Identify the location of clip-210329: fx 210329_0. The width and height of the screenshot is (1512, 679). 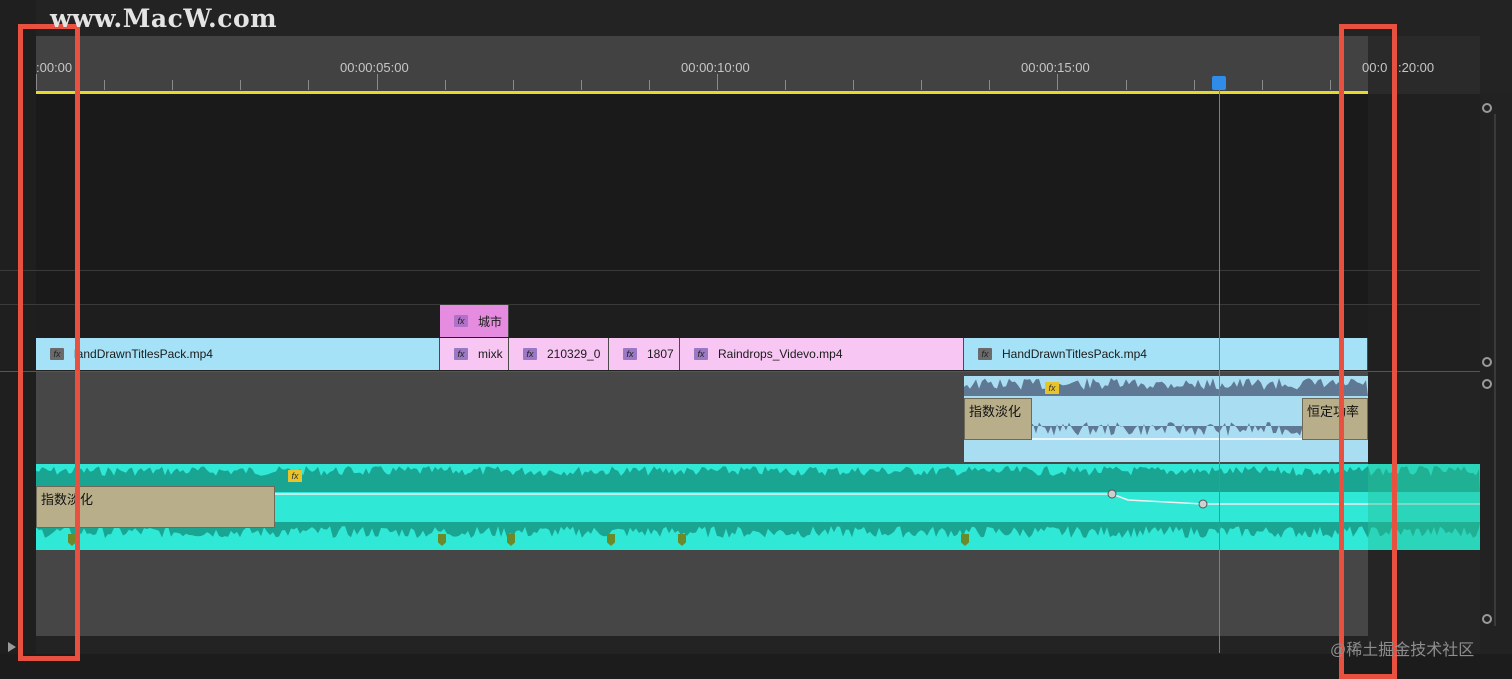
(559, 354).